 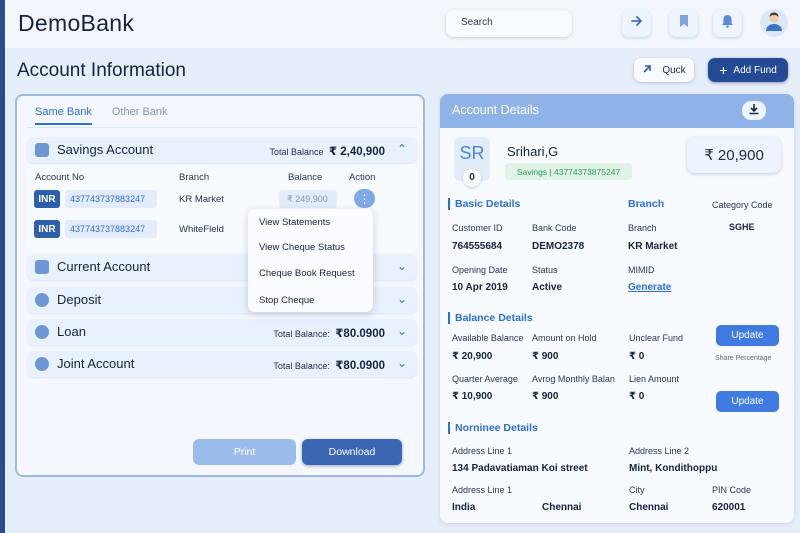 What do you see at coordinates (673, 468) in the screenshot?
I see `address-line-2-value: Mint, Kondithoppu` at bounding box center [673, 468].